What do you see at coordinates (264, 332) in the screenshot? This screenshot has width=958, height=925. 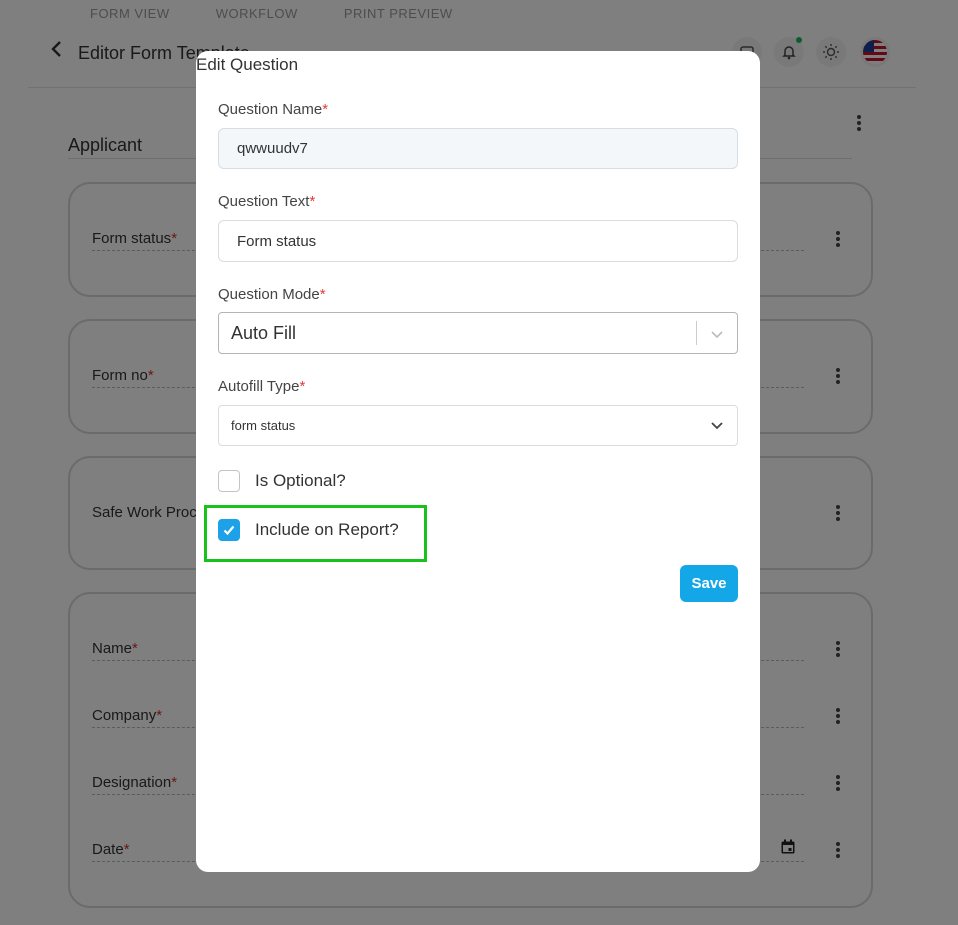 I see `question-mode-value: Auto Fill` at bounding box center [264, 332].